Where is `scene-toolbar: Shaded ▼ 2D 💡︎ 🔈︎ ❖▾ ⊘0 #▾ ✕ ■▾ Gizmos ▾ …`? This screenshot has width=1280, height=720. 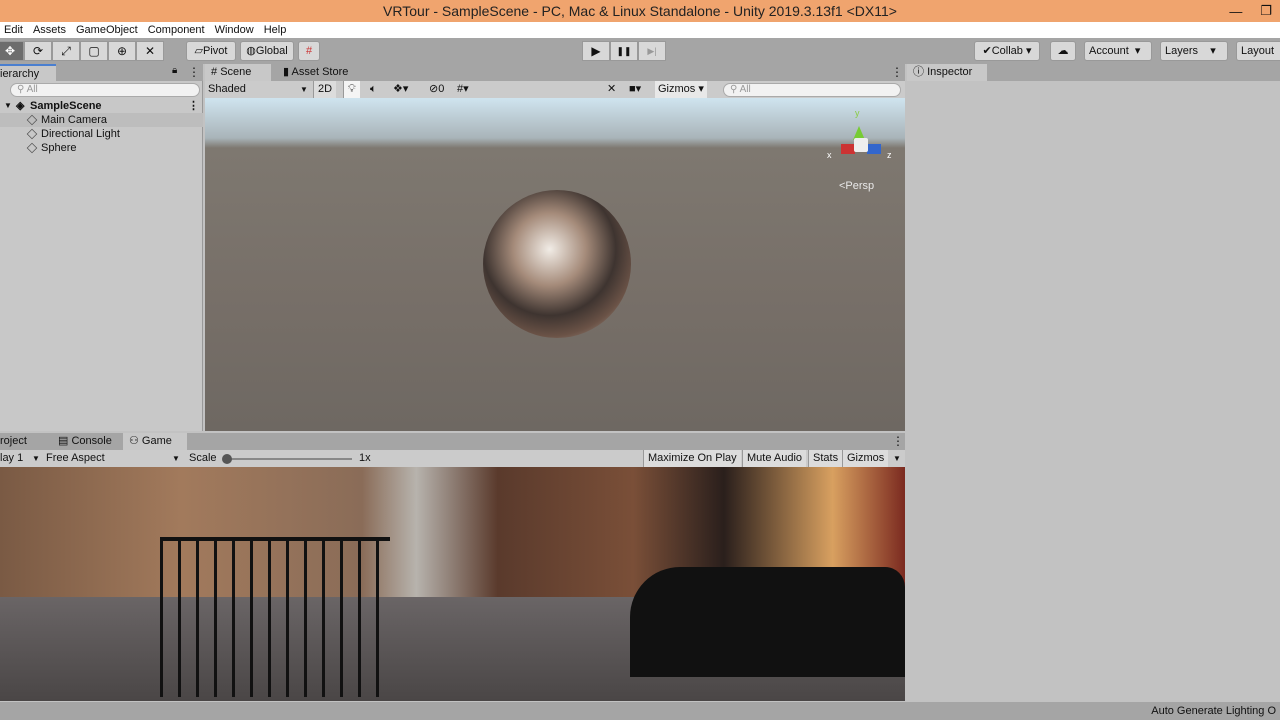
scene-toolbar: Shaded ▼ 2D 💡︎ 🔈︎ ❖▾ ⊘0 #▾ ✕ ■▾ Gizmos ▾ … is located at coordinates (555, 90).